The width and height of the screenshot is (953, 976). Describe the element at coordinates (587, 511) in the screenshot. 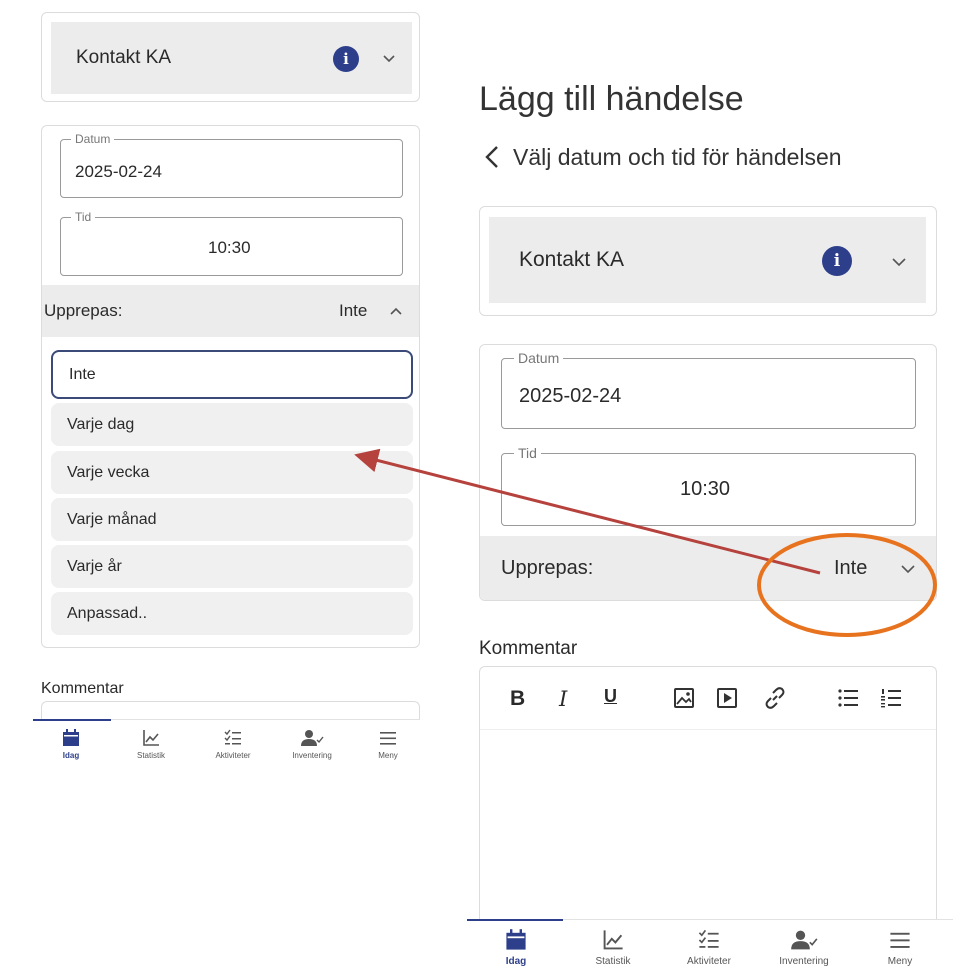

I see `annotation-arrow` at that location.